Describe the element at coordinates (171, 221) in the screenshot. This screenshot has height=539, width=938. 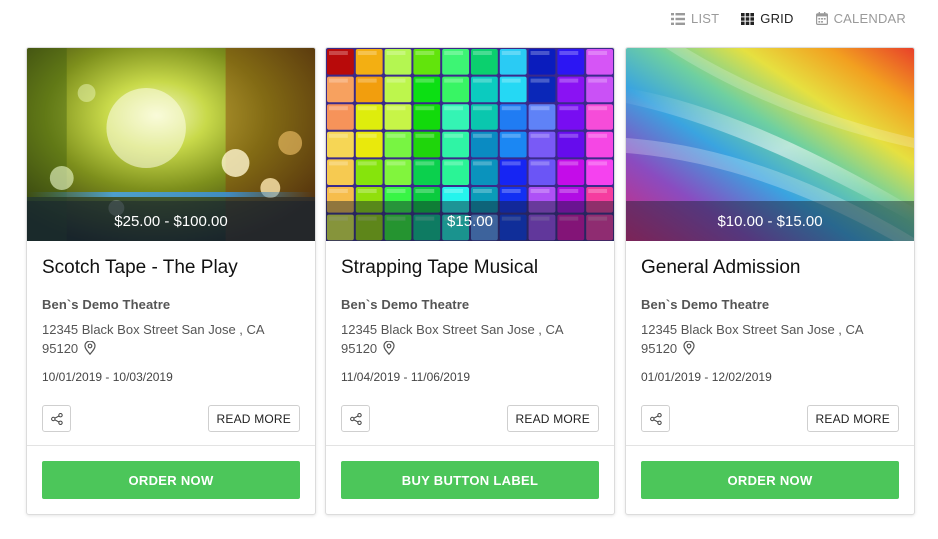
I see `price-range: $25.00 - $100.00` at that location.